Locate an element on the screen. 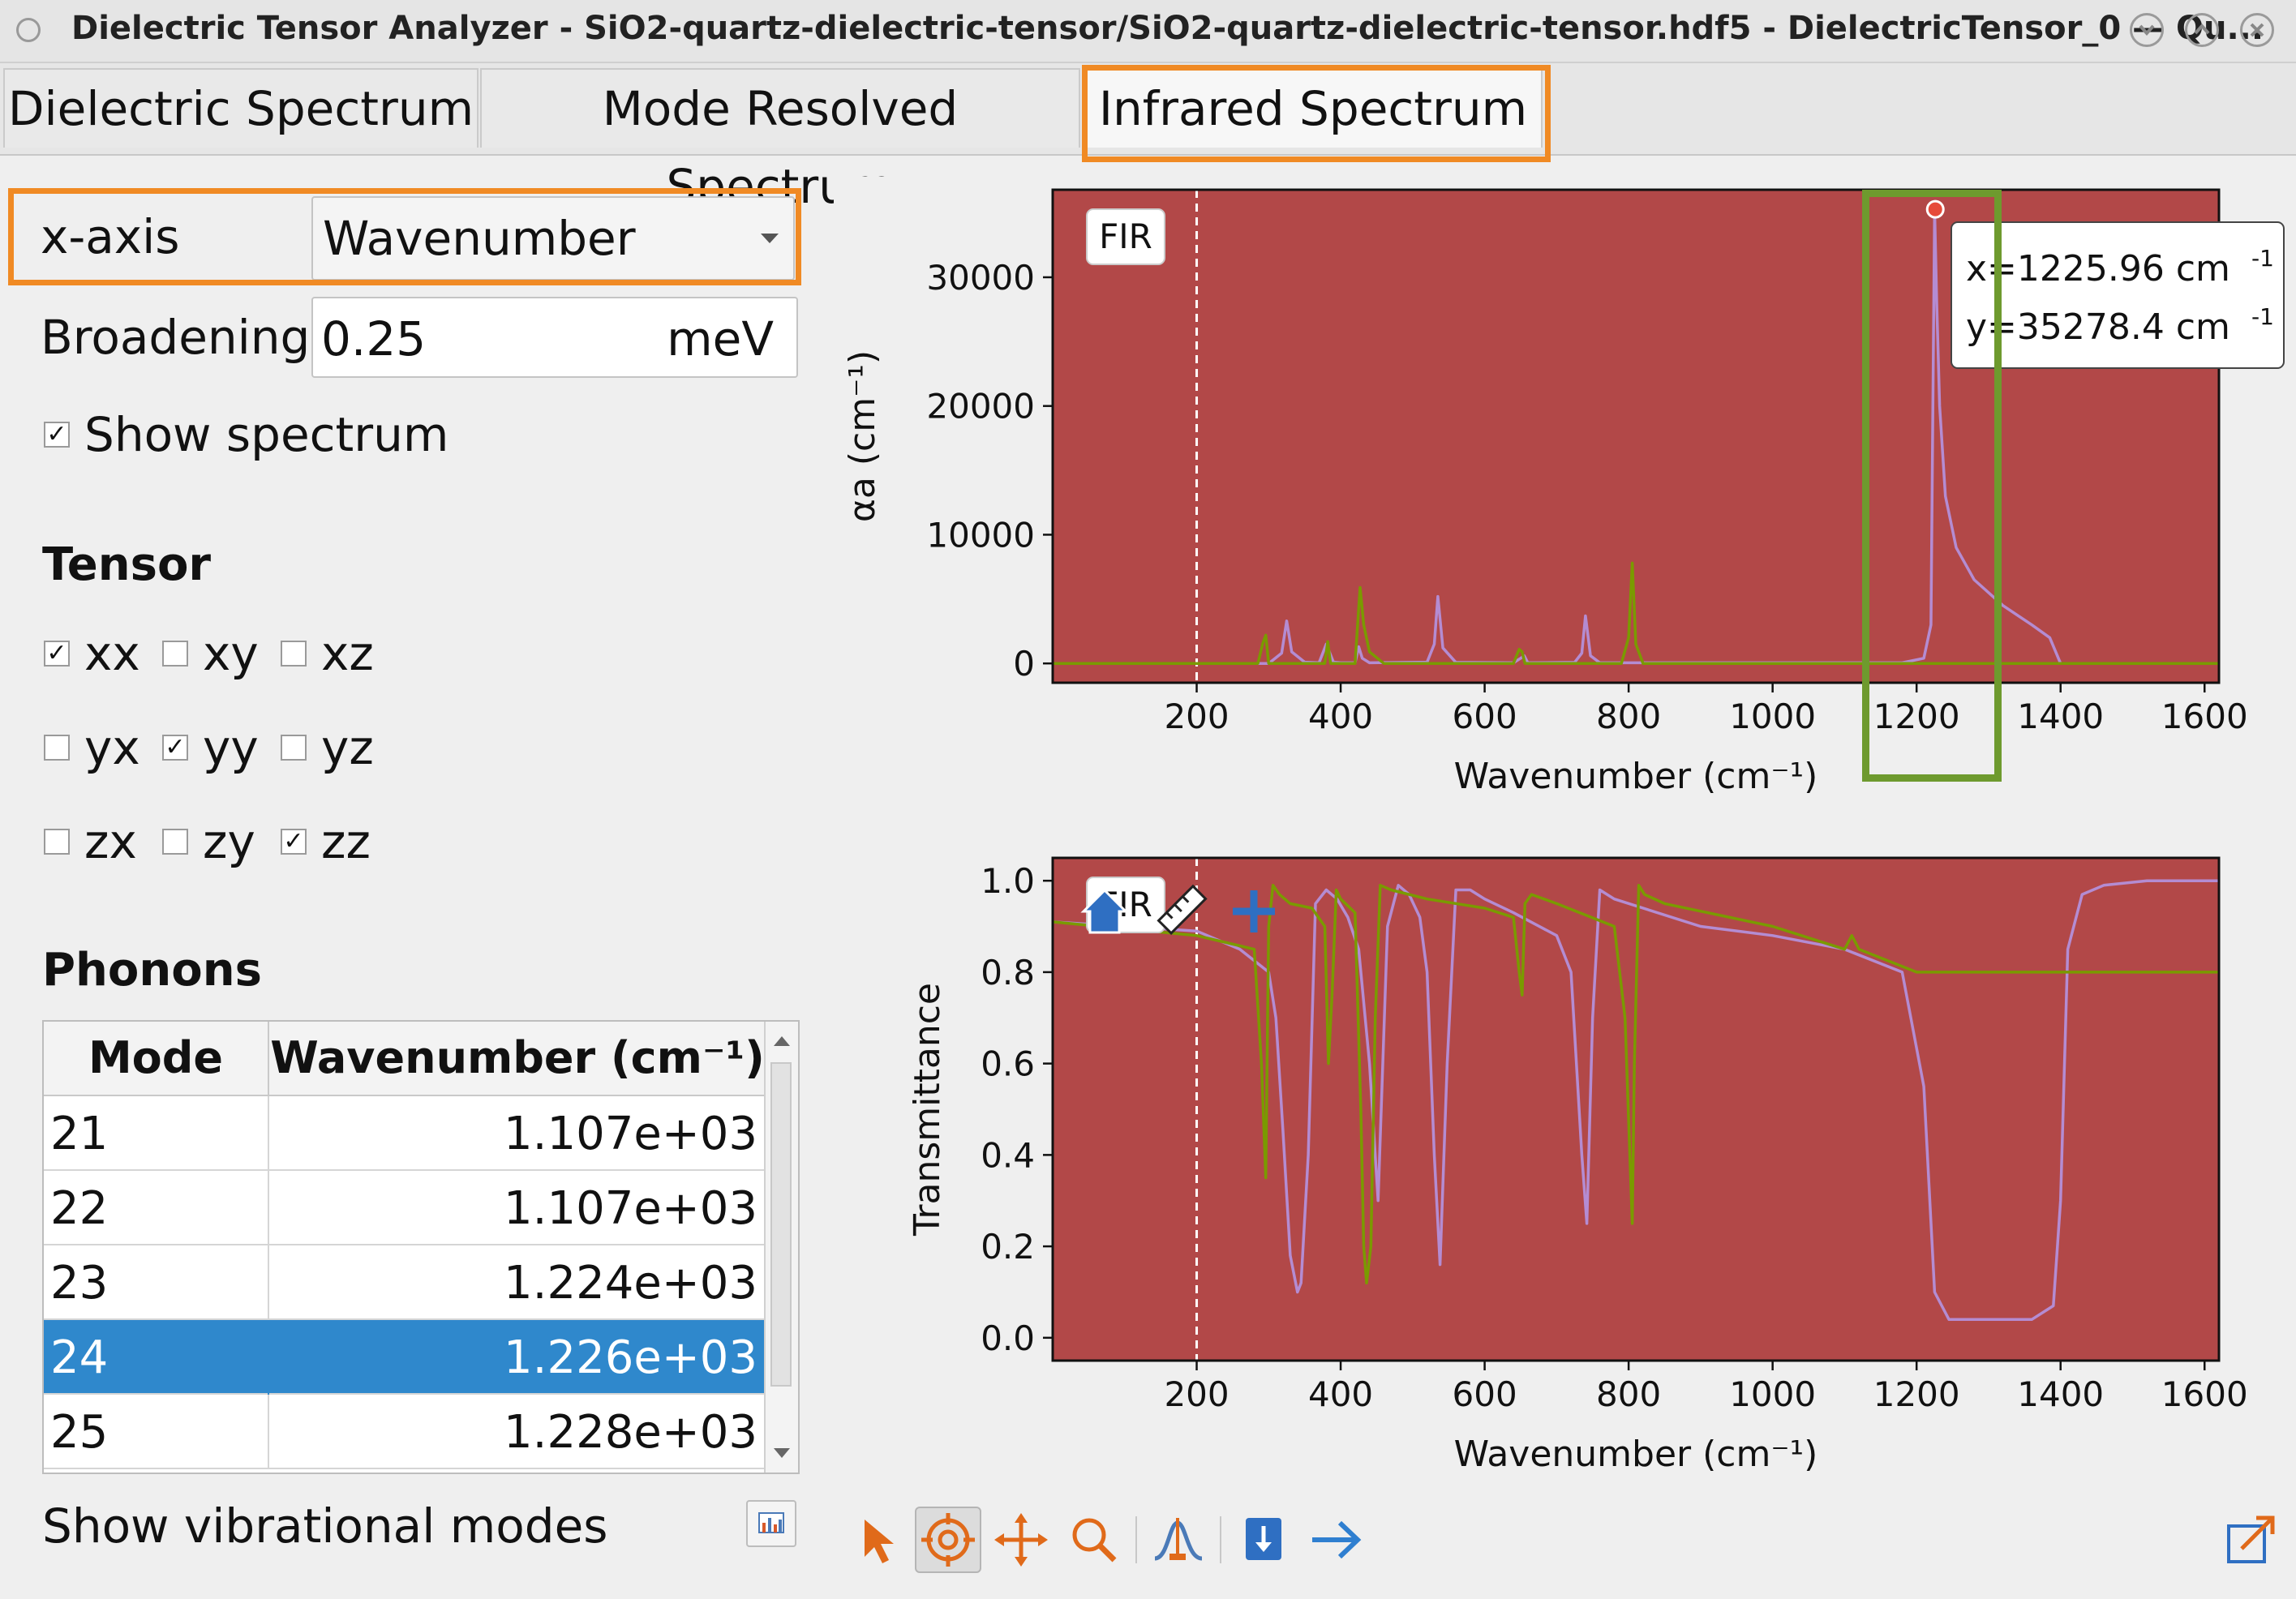 This screenshot has height=1599, width=2296. cell-mode: 25 is located at coordinates (79, 1432).